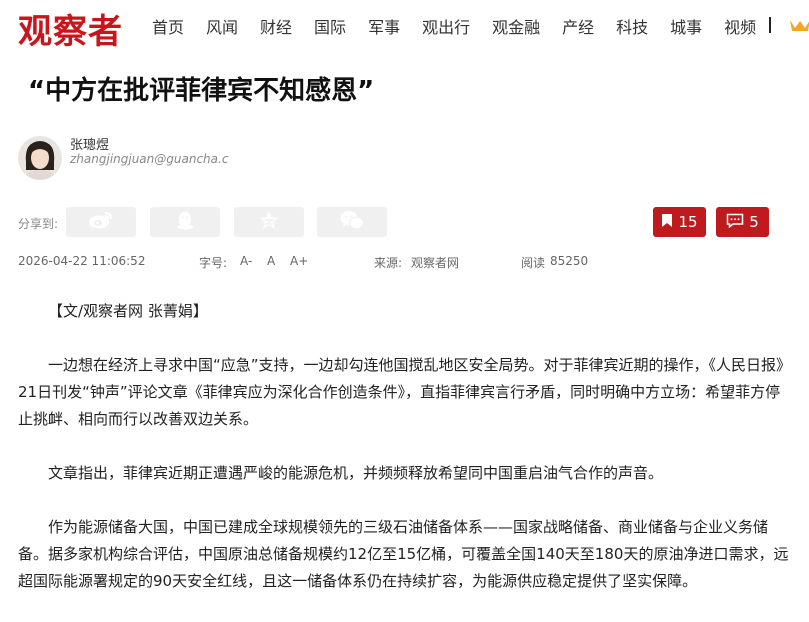 This screenshot has height=622, width=809. Describe the element at coordinates (82, 261) in the screenshot. I see `publish-datetime: 2026-04-22 11:06:52` at that location.